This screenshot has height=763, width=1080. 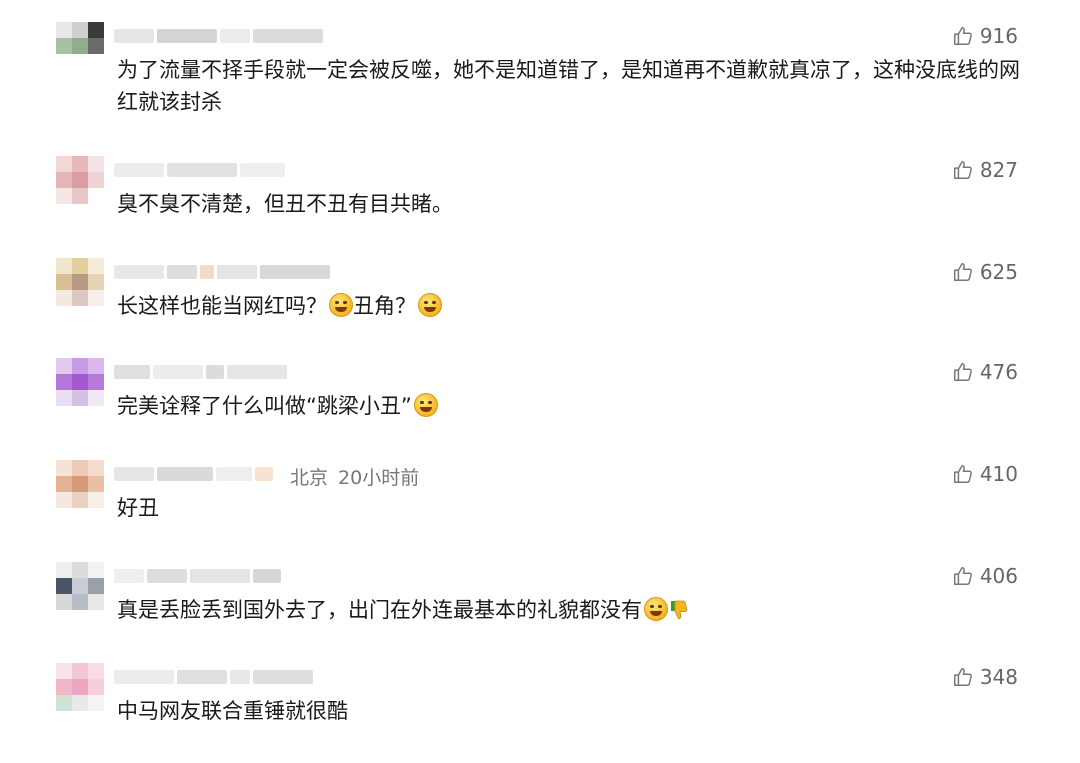 I want to click on like-button: 827, so click(x=985, y=170).